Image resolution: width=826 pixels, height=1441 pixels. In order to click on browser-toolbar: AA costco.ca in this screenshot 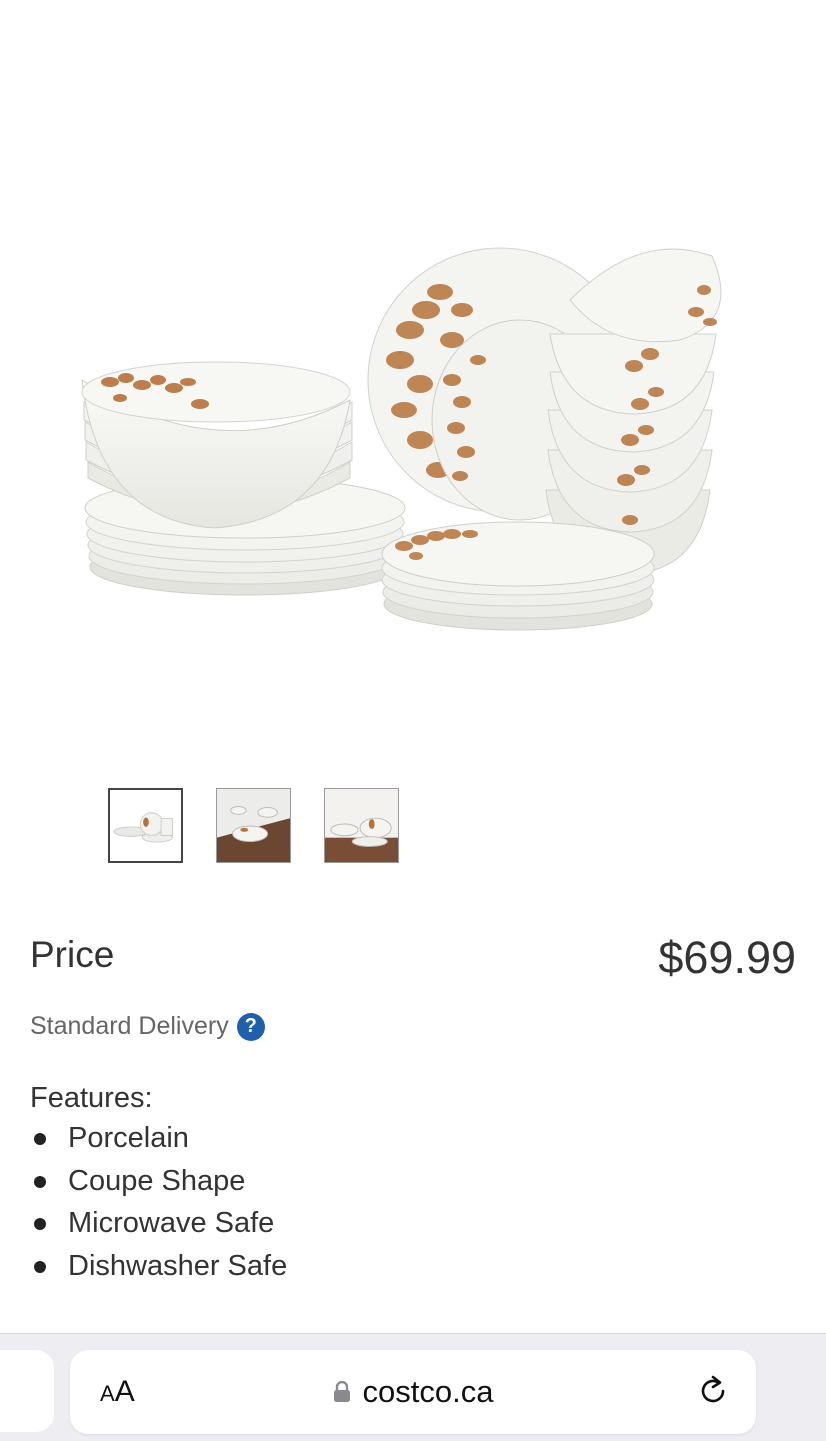, I will do `click(413, 1387)`.